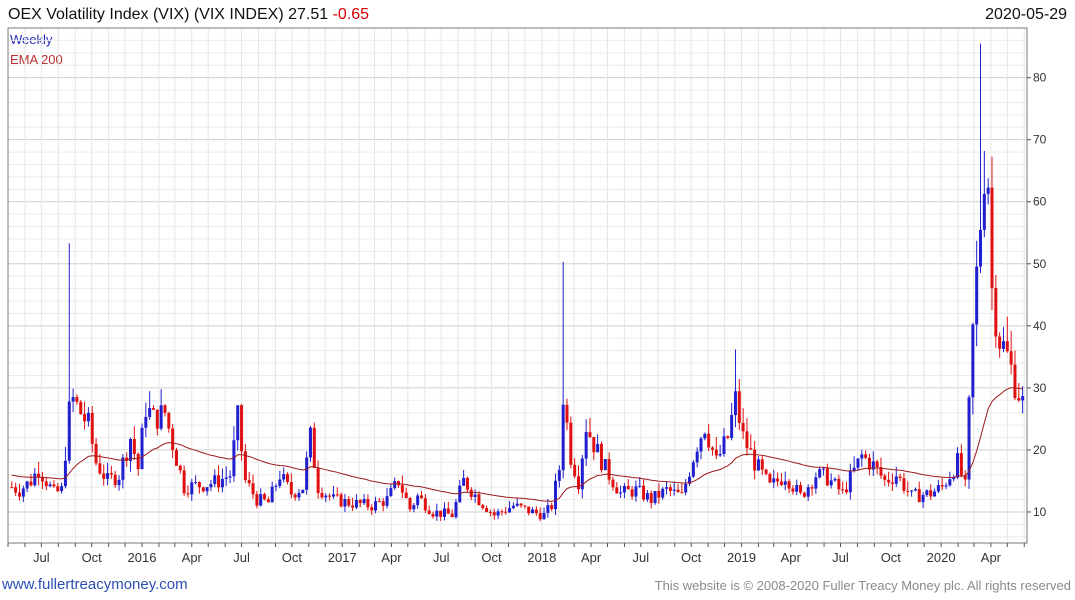 This screenshot has width=1075, height=600. What do you see at coordinates (342, 557) in the screenshot?
I see `x-tick-label: 2017` at bounding box center [342, 557].